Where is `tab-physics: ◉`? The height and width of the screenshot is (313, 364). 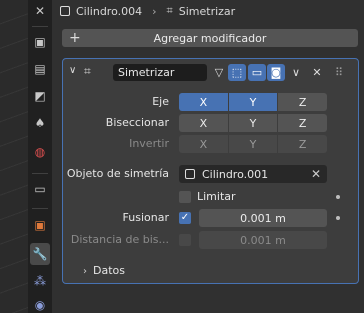
tab-physics: ◉ is located at coordinates (40, 303).